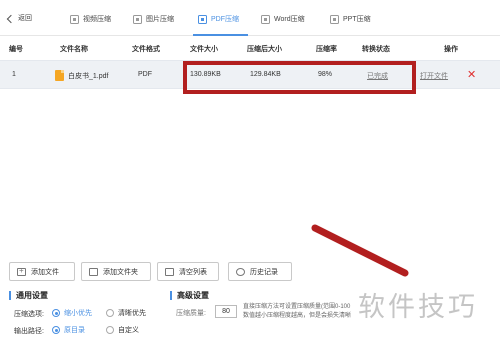 The height and width of the screenshot is (342, 500). I want to click on ppt-icon, so click(334, 19).